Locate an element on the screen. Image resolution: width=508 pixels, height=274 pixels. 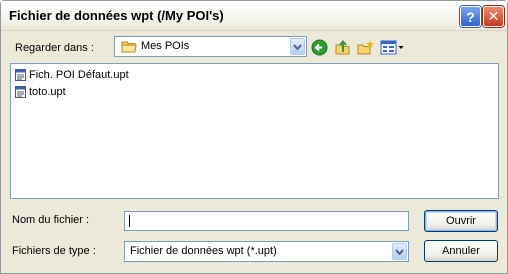
filetype-dropdown: Fichier de données wpt (*.upt) is located at coordinates (266, 251).